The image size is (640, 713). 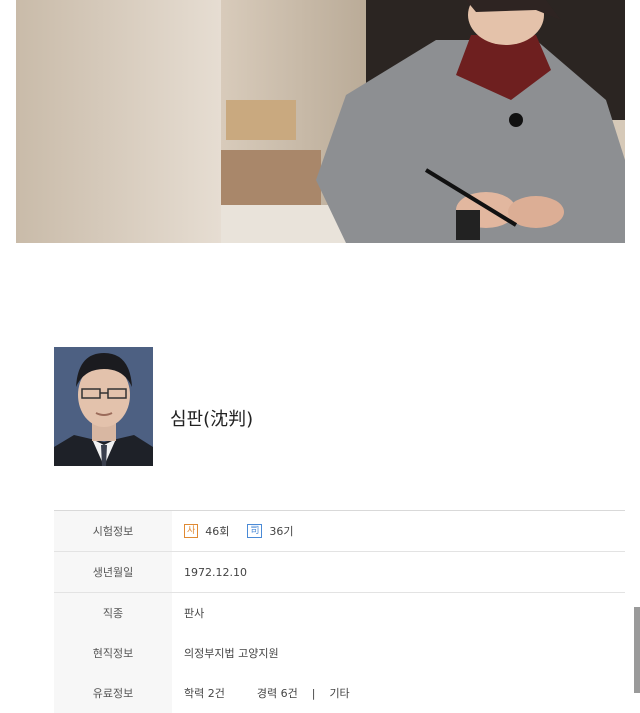 I want to click on table-row: 직종 판사, so click(x=339, y=613).